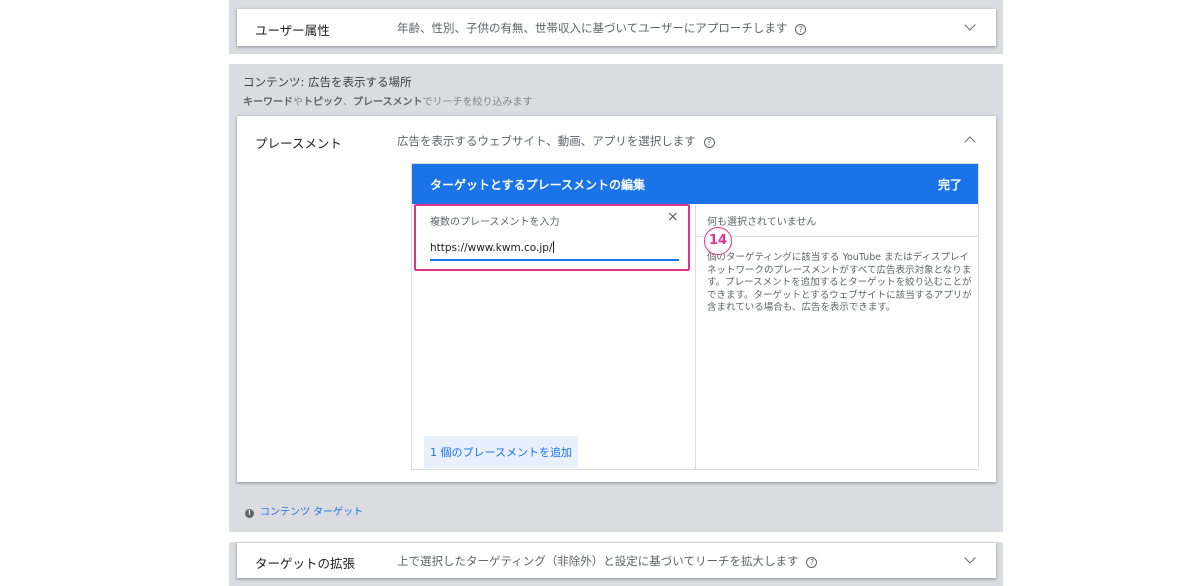 The height and width of the screenshot is (586, 1200). Describe the element at coordinates (607, 561) in the screenshot. I see `expansion-description: 上で選択したターゲティング（非除外）と設定に基づいてリーチを拡大します?` at that location.